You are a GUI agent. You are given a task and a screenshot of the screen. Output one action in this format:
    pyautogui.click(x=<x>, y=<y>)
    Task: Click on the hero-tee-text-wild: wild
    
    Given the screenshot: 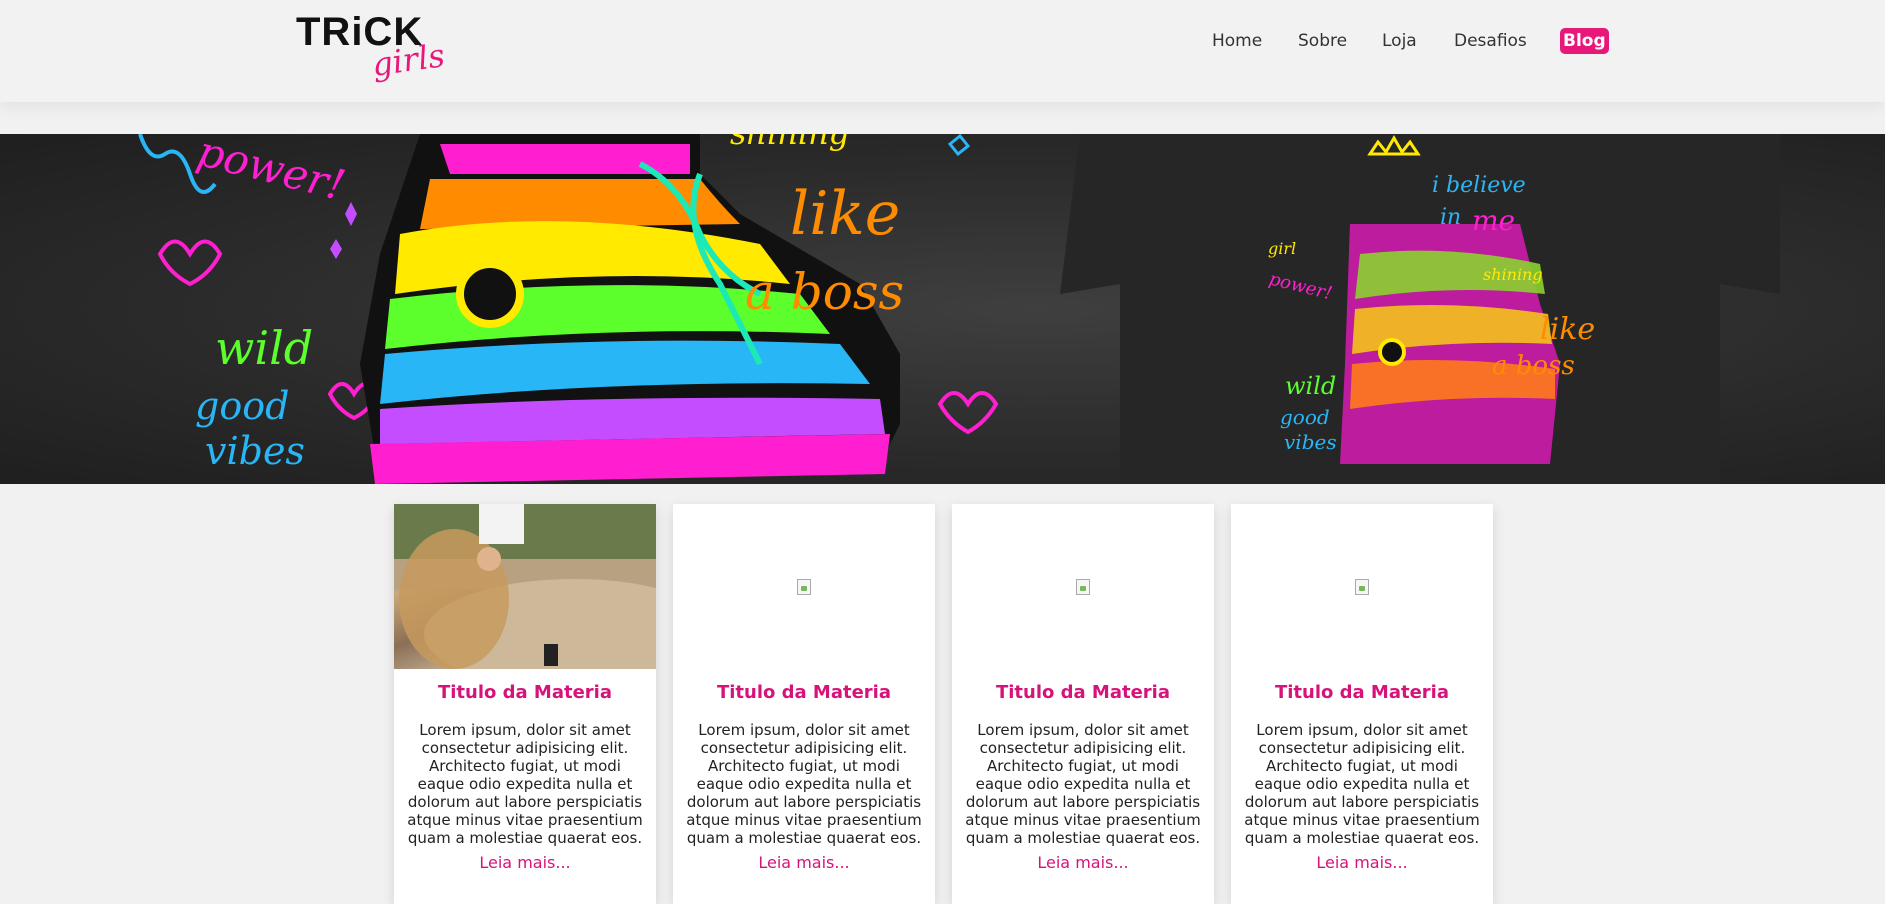 What is the action you would take?
    pyautogui.click(x=1310, y=386)
    